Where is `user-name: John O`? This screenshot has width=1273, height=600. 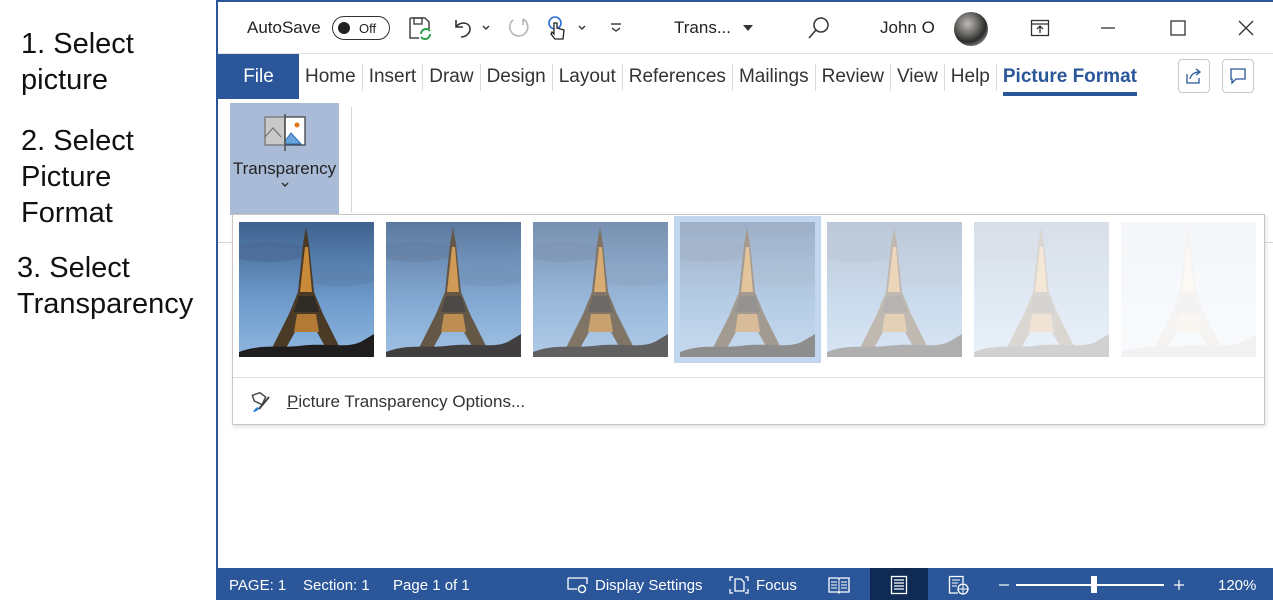 user-name: John O is located at coordinates (907, 28).